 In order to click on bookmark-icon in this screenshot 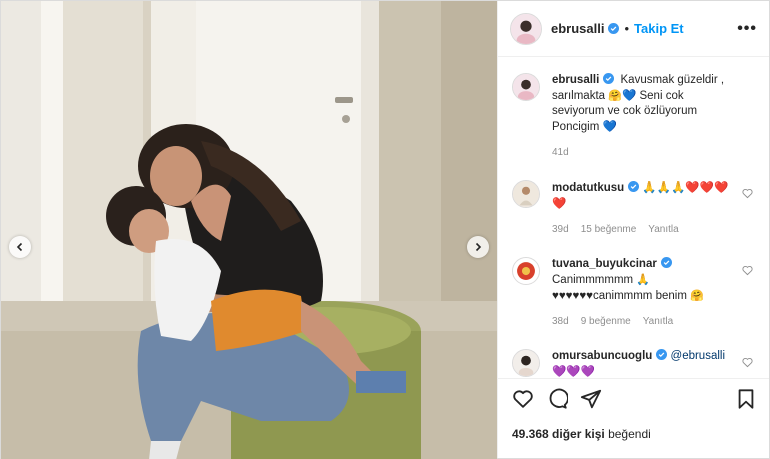, I will do `click(746, 399)`.